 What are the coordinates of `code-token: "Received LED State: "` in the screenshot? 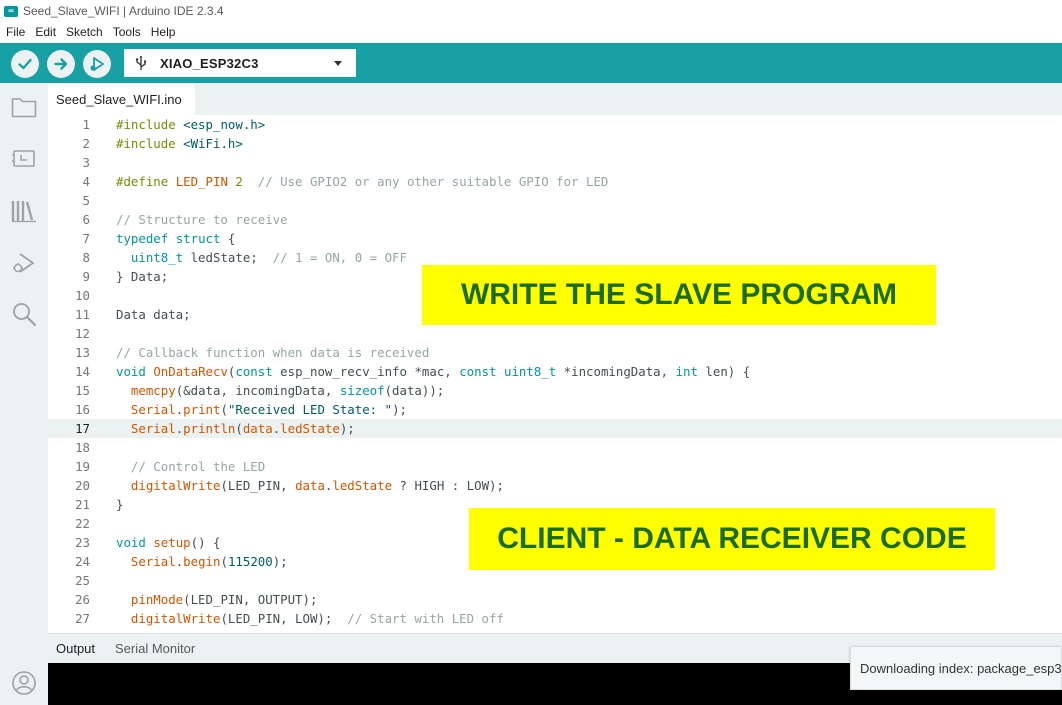 It's located at (310, 409).